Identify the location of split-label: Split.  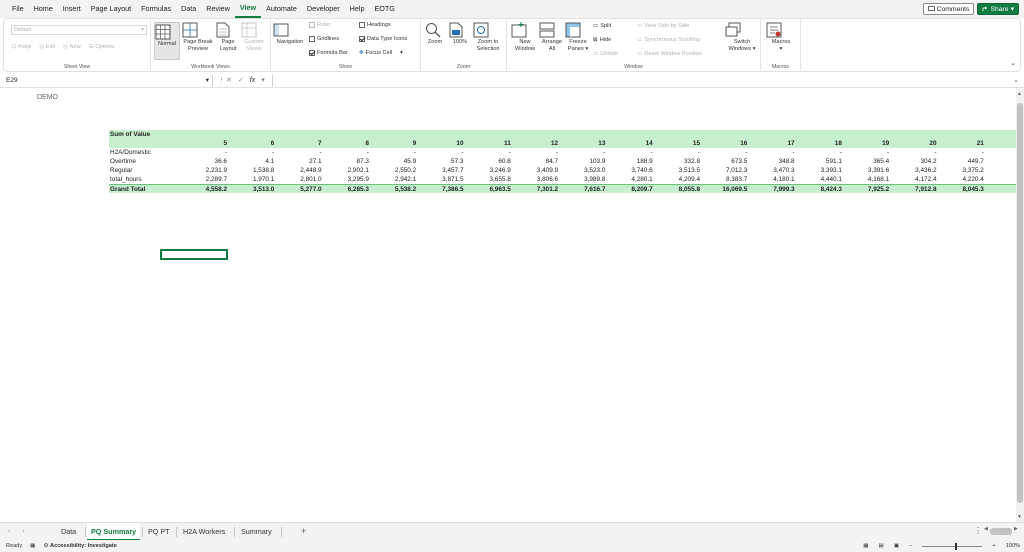
(606, 26).